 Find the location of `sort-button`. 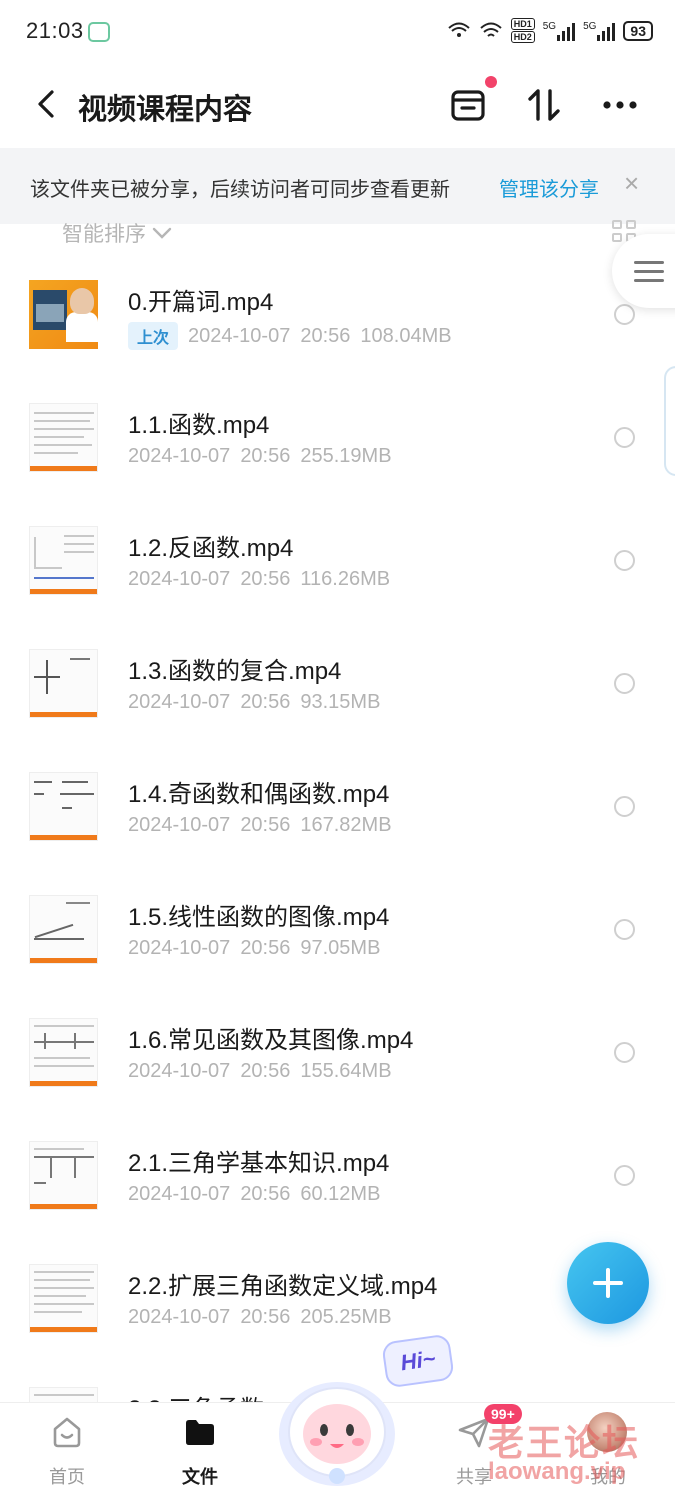

sort-button is located at coordinates (544, 105).